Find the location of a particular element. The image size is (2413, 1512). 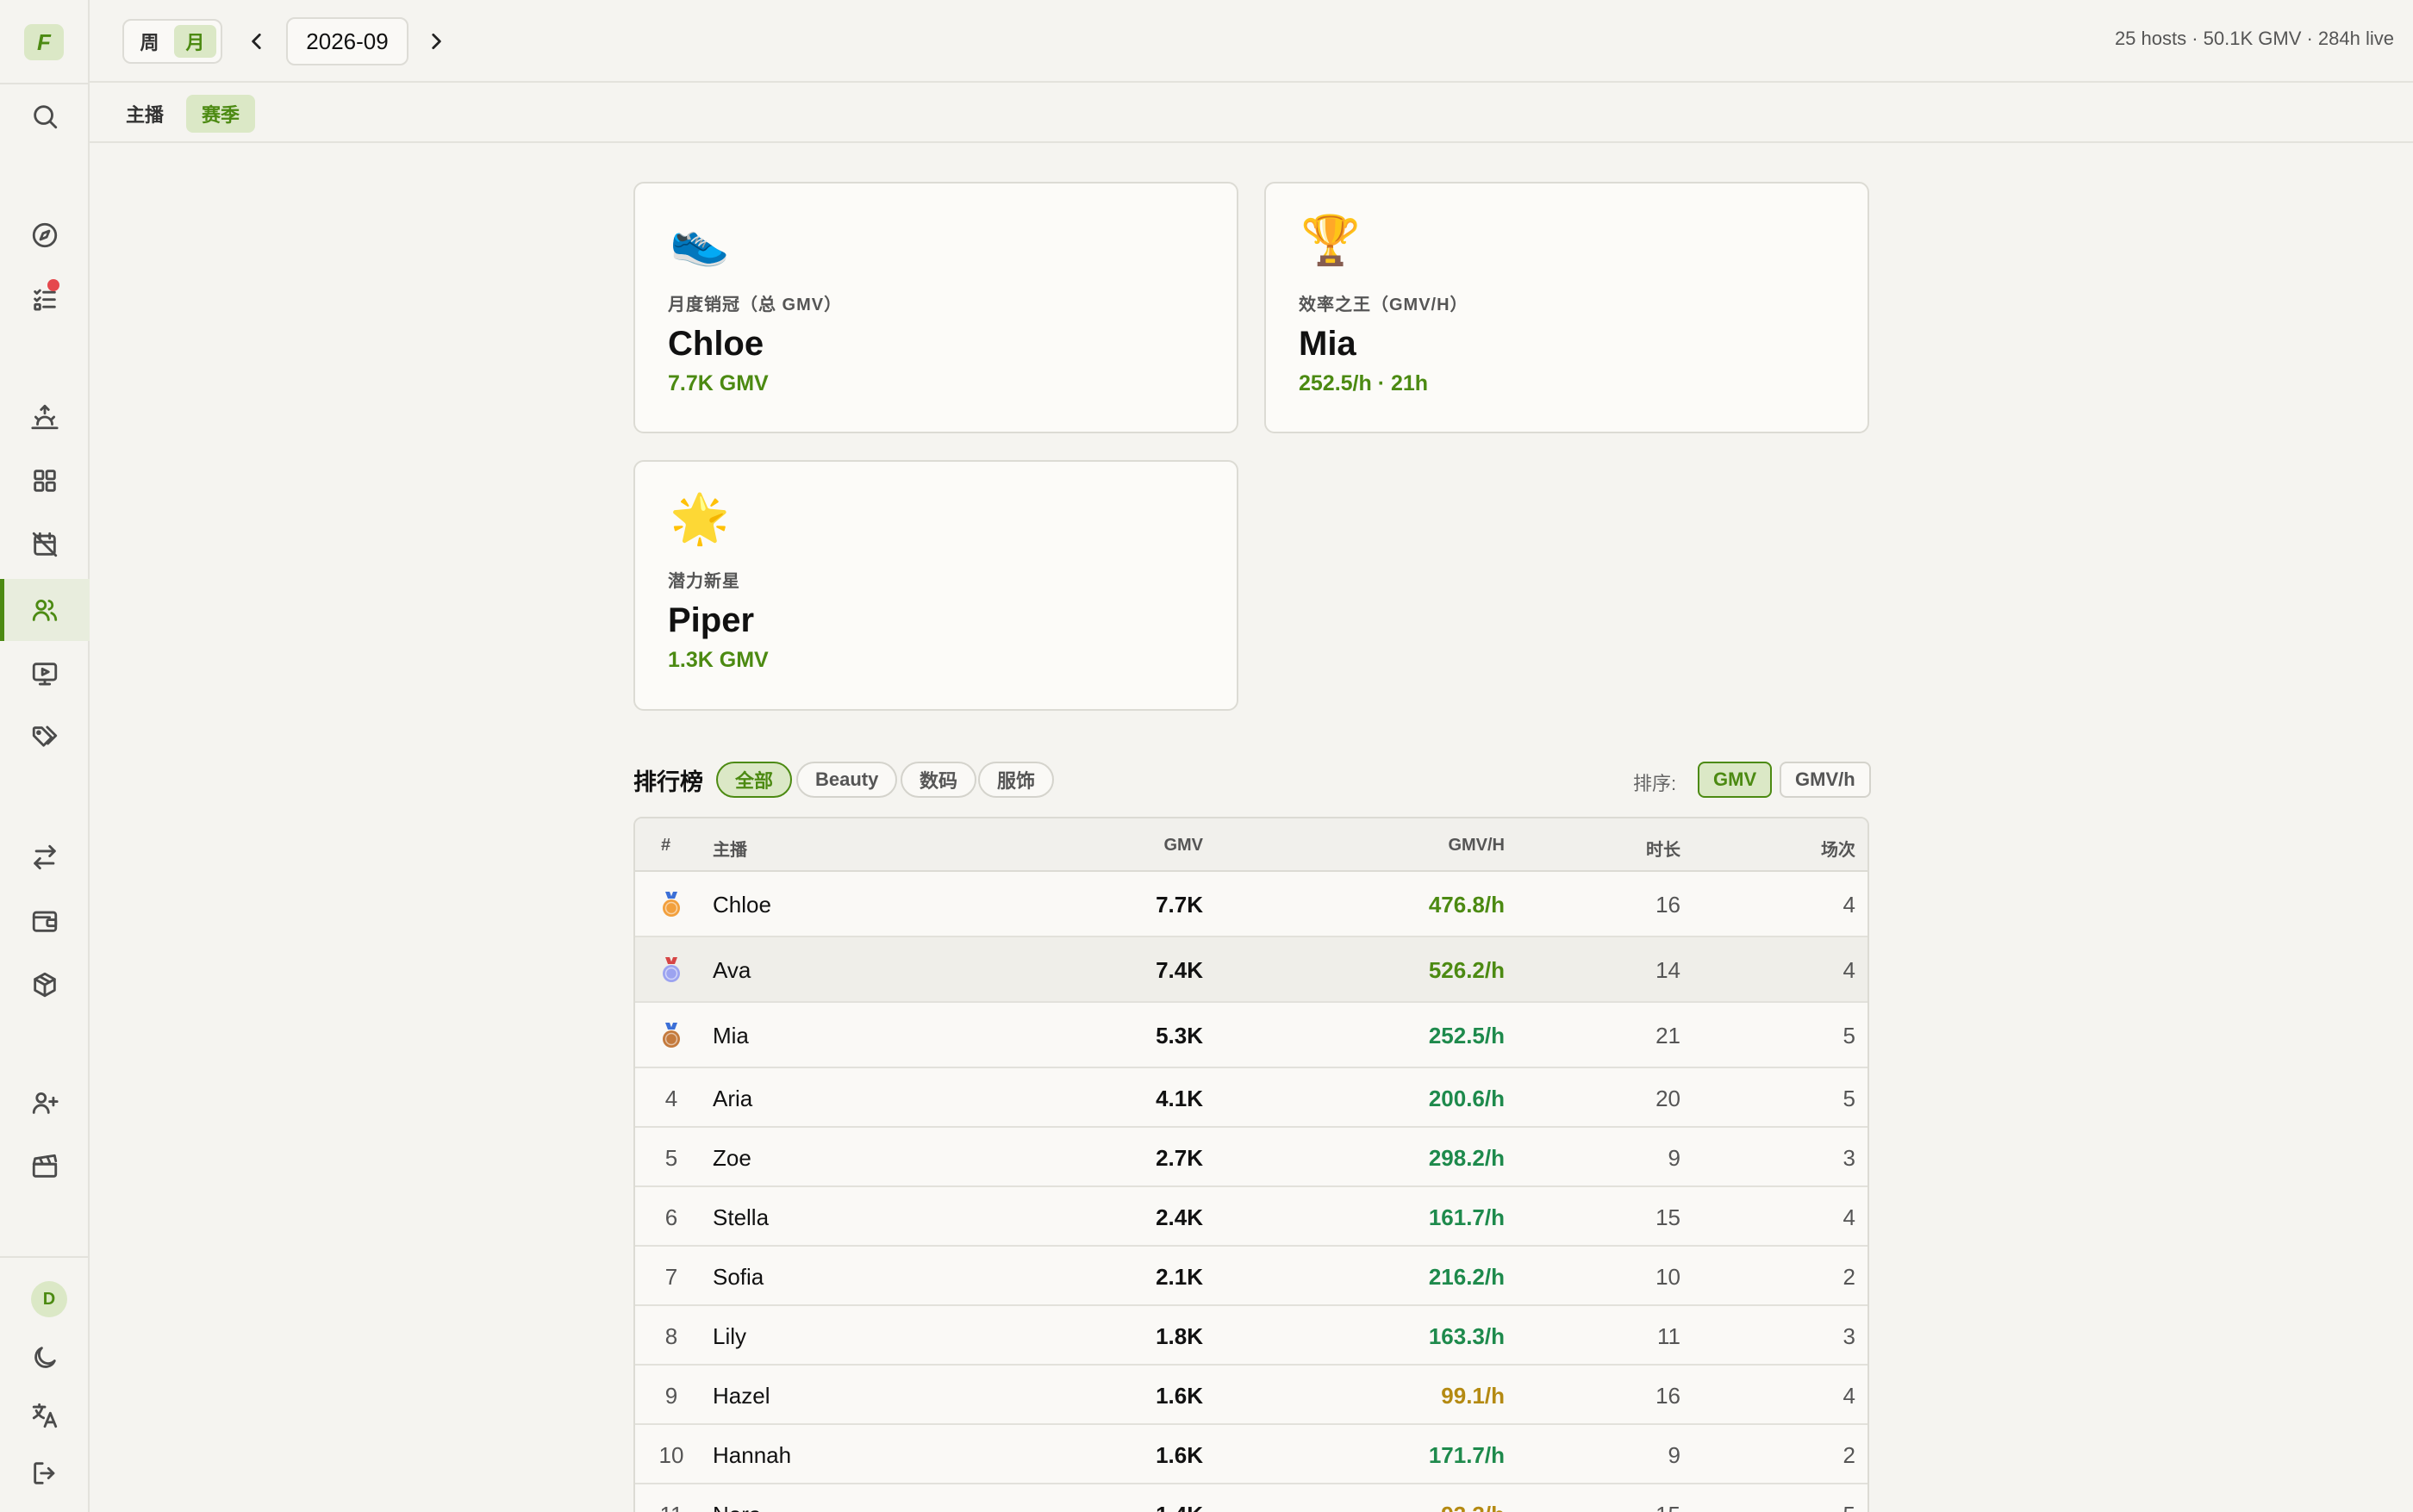

gmv-value: 1.4K is located at coordinates (1179, 1507).